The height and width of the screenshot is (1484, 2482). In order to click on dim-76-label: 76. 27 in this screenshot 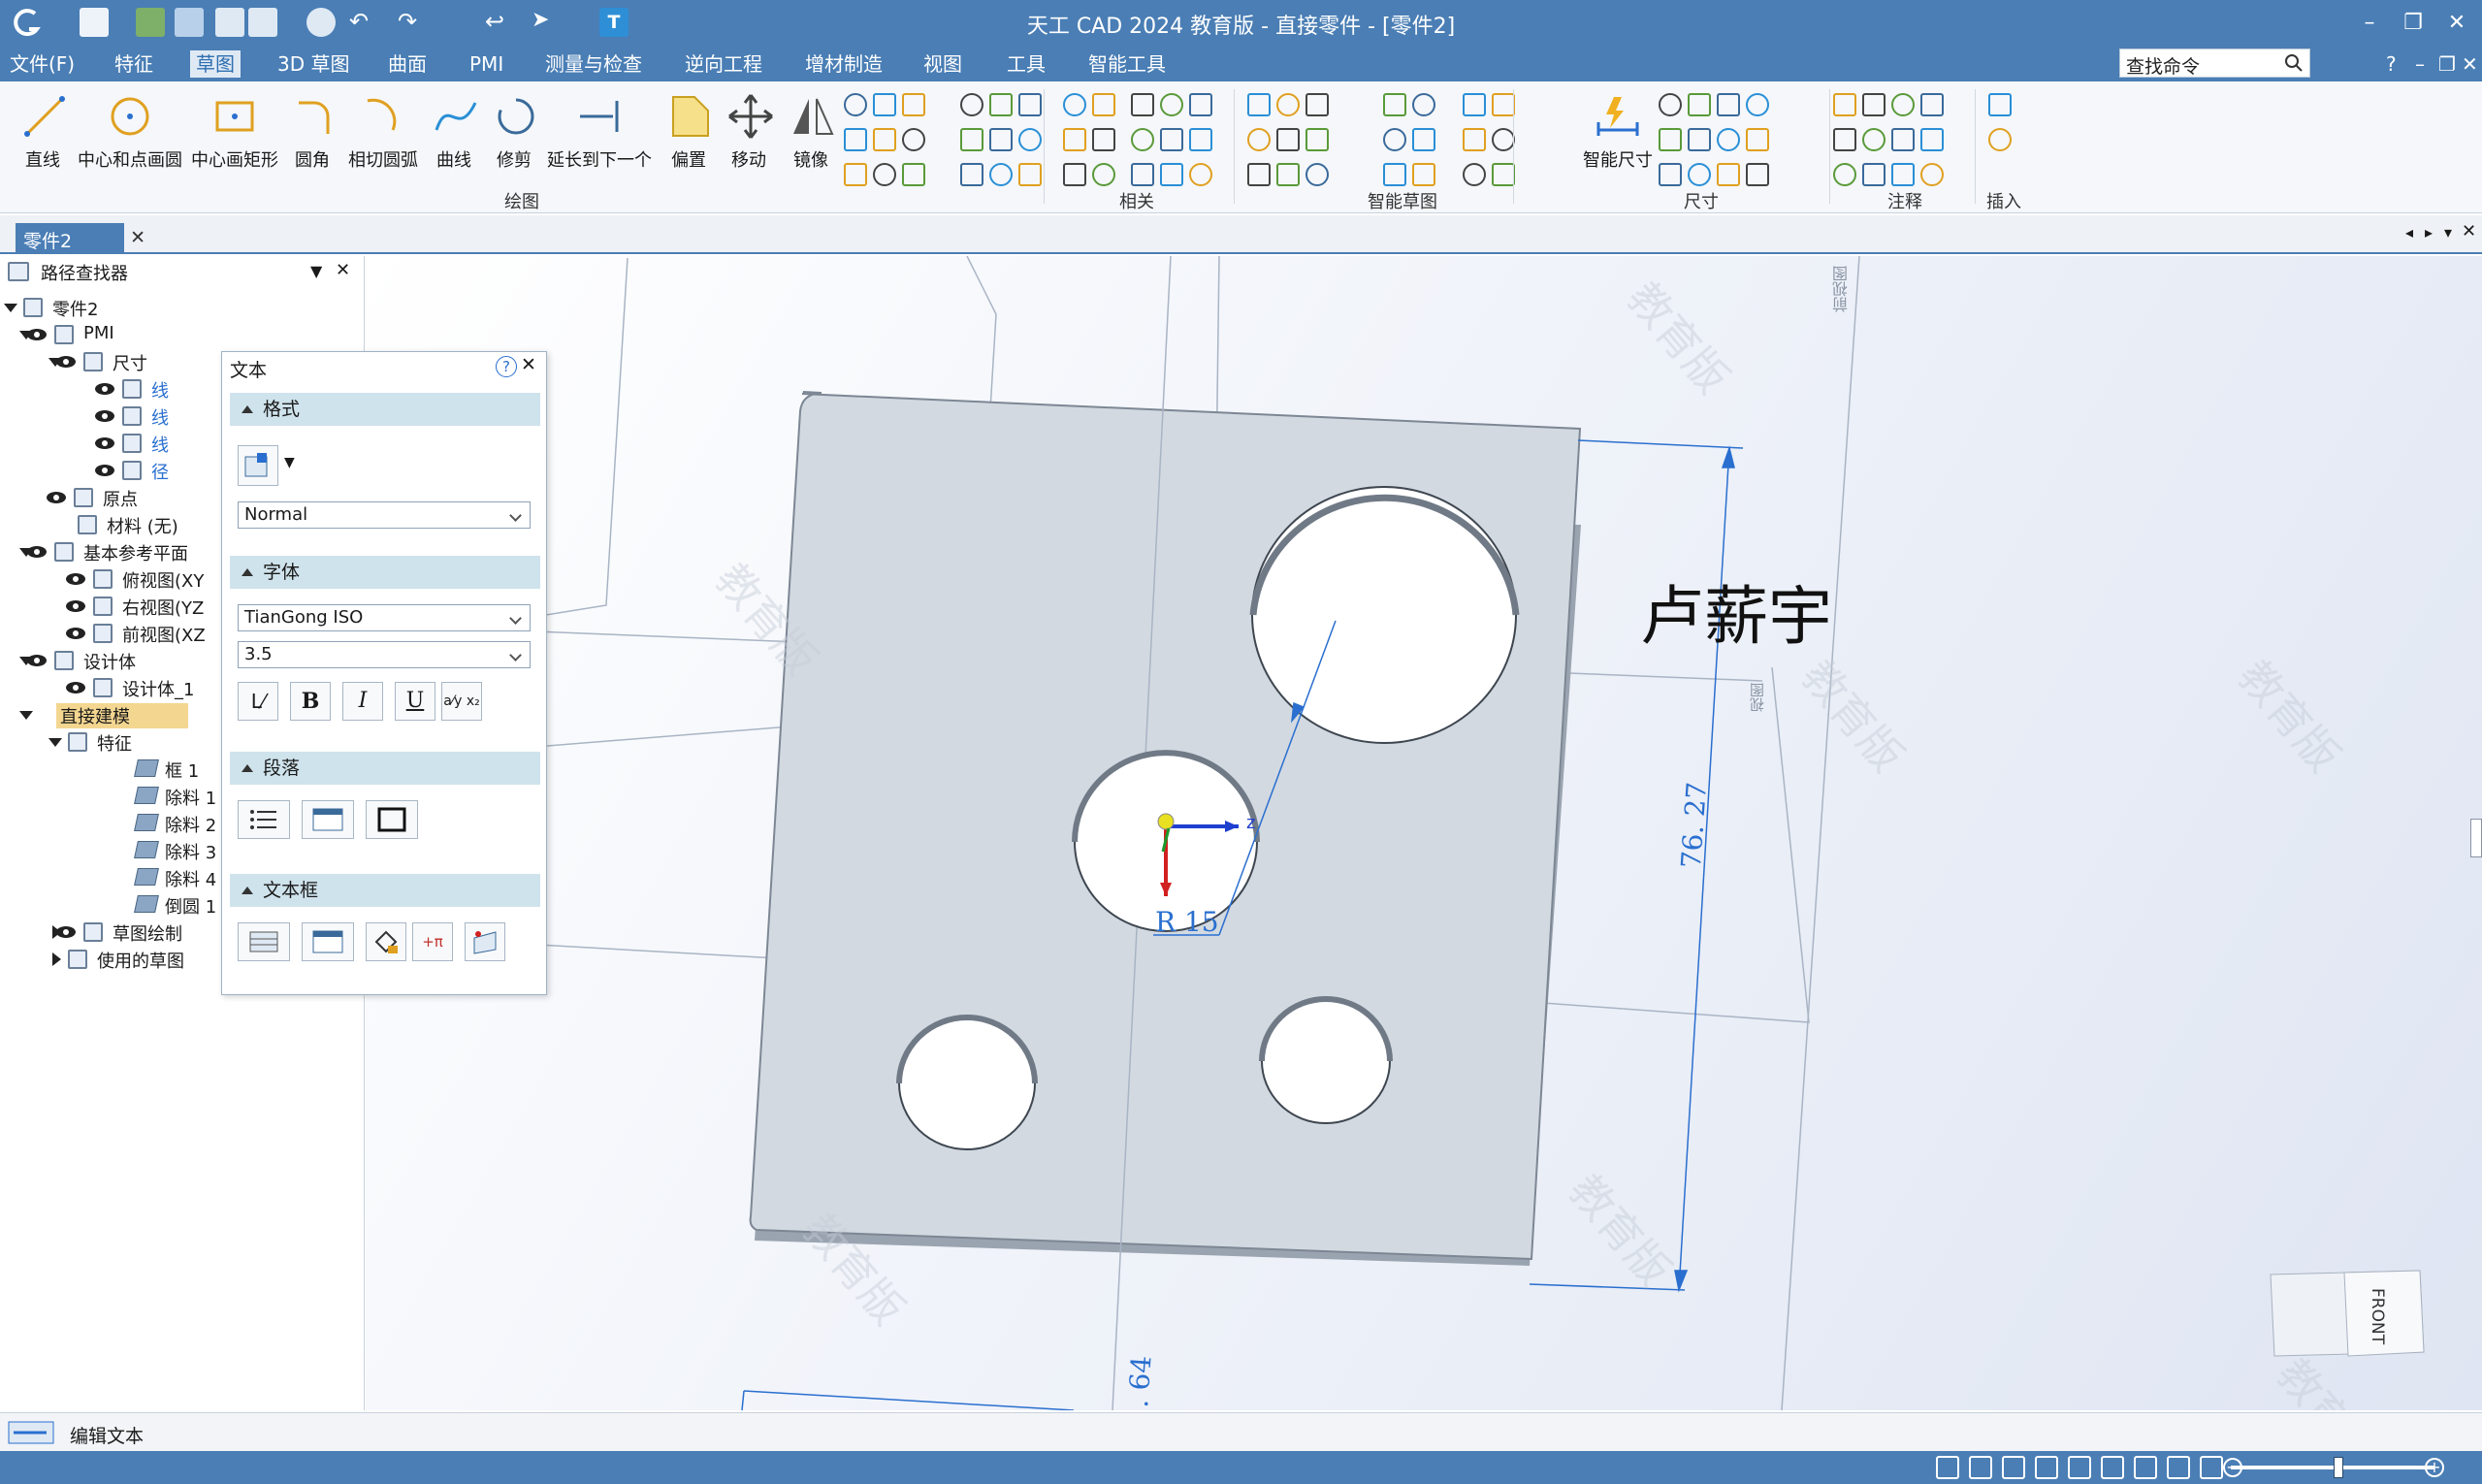, I will do `click(1694, 825)`.